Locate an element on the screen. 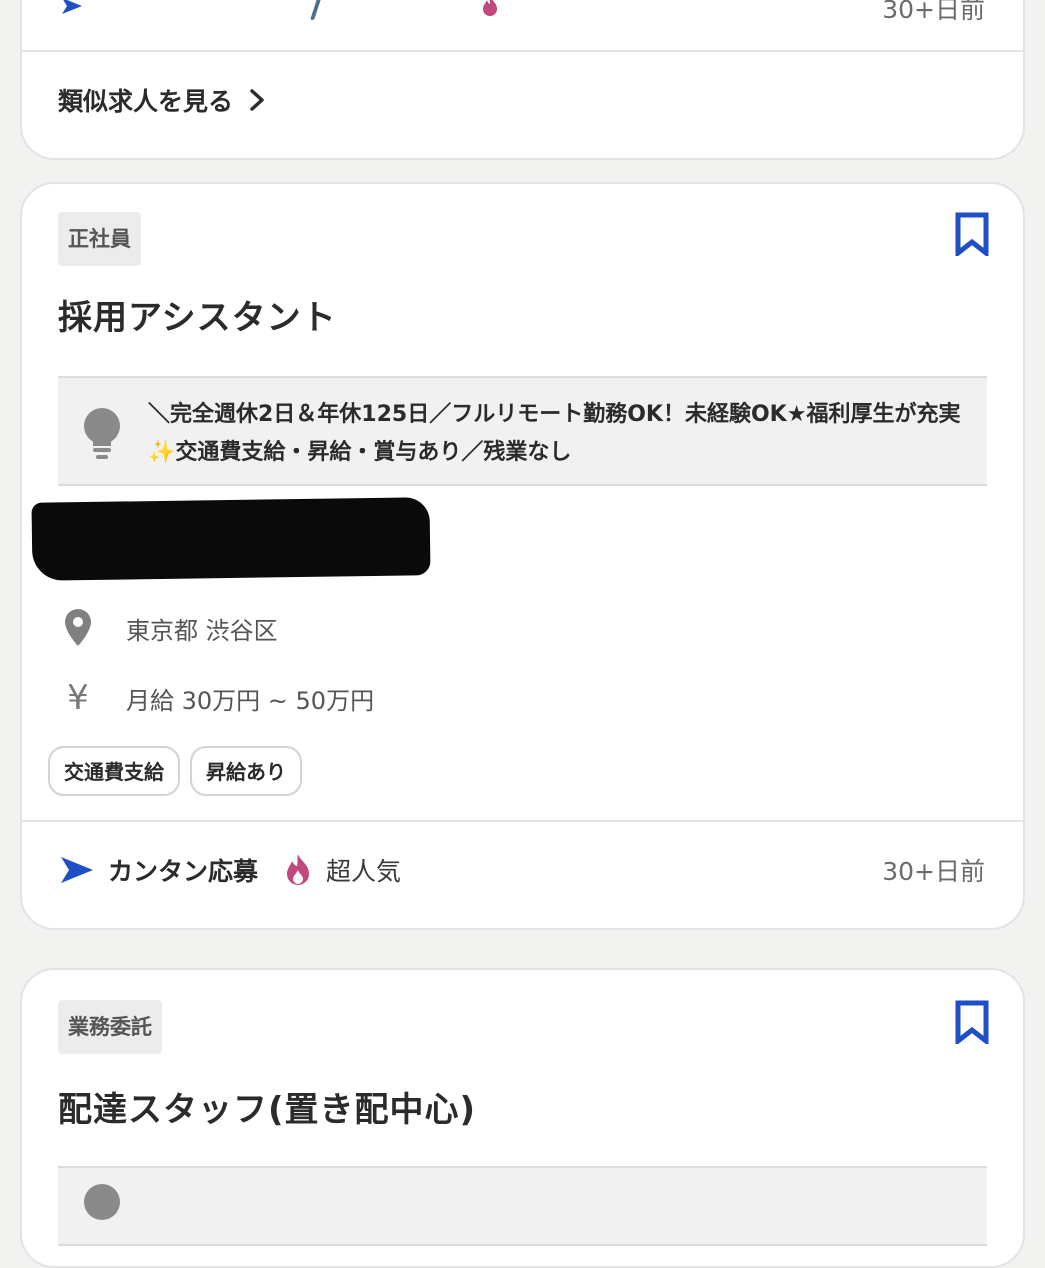 Image resolution: width=1045 pixels, height=1268 pixels. tag-chip: 交通費支給 is located at coordinates (114, 771).